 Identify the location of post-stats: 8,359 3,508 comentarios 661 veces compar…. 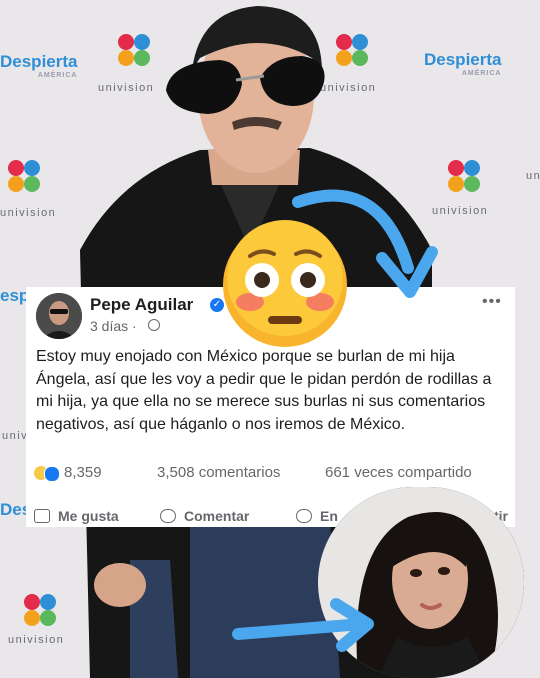
(270, 474).